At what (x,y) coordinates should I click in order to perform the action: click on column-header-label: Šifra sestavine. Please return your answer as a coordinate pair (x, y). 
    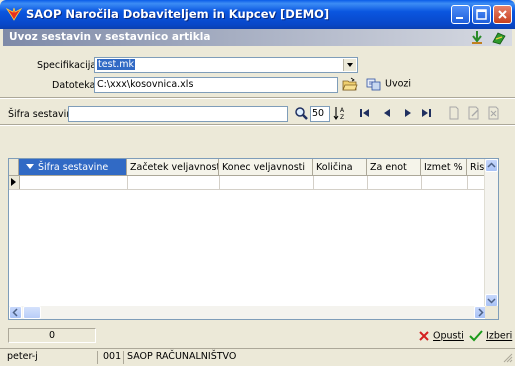
    Looking at the image, I should click on (73, 167).